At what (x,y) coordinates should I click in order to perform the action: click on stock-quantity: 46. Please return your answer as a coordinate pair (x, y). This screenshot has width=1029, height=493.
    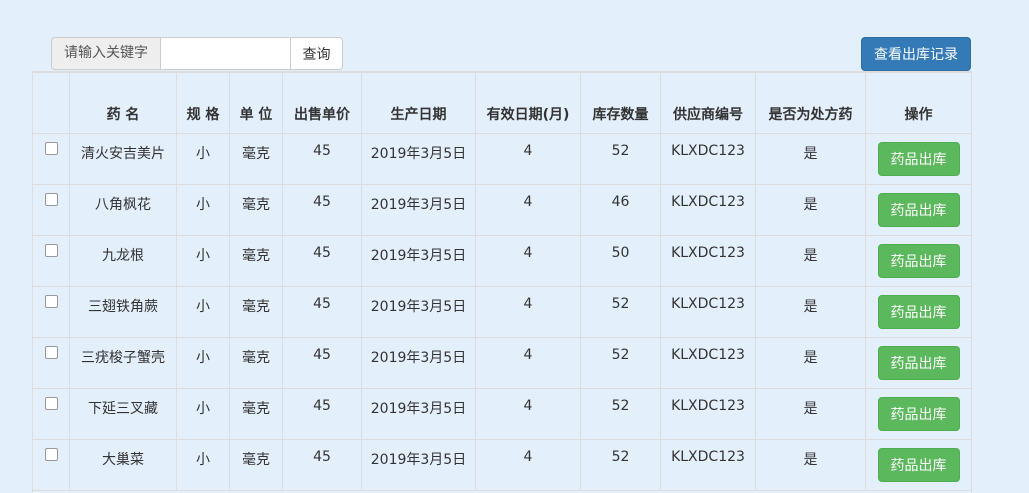
    Looking at the image, I should click on (620, 202).